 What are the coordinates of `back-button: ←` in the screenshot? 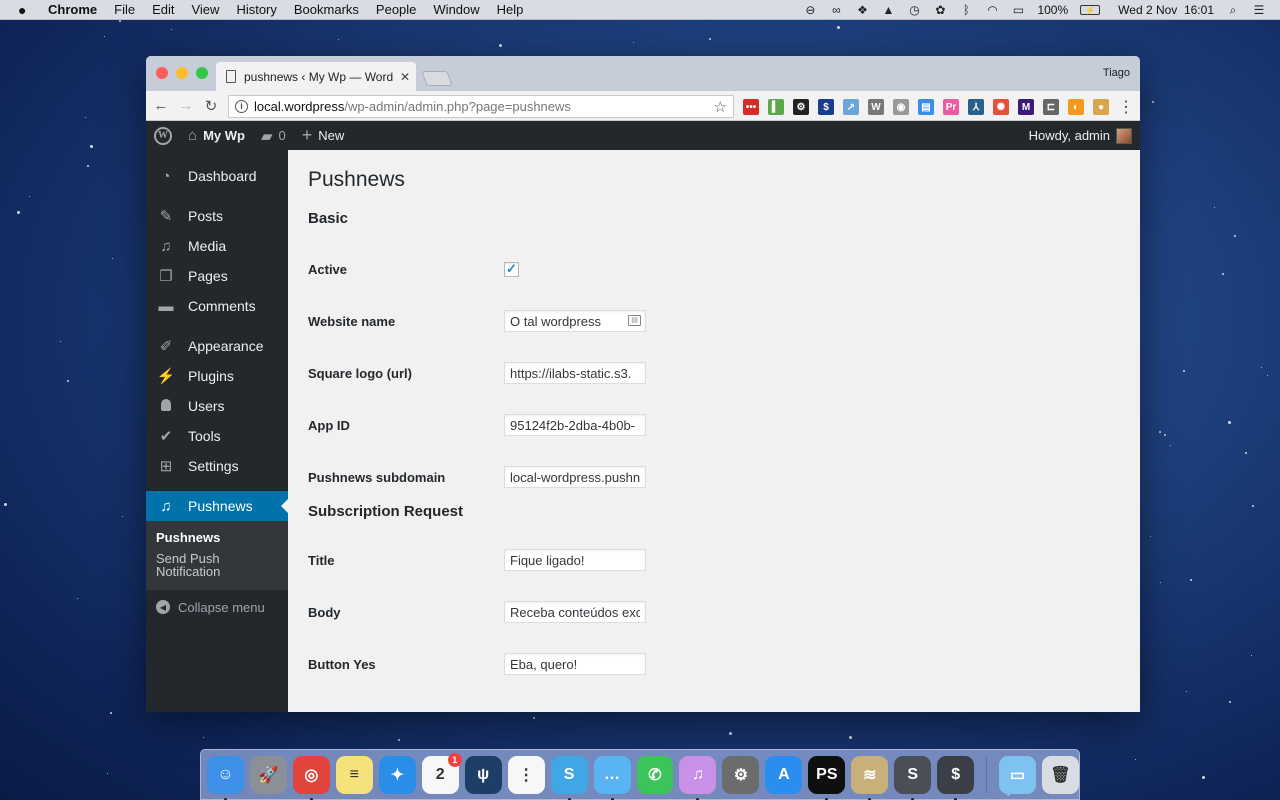 It's located at (161, 105).